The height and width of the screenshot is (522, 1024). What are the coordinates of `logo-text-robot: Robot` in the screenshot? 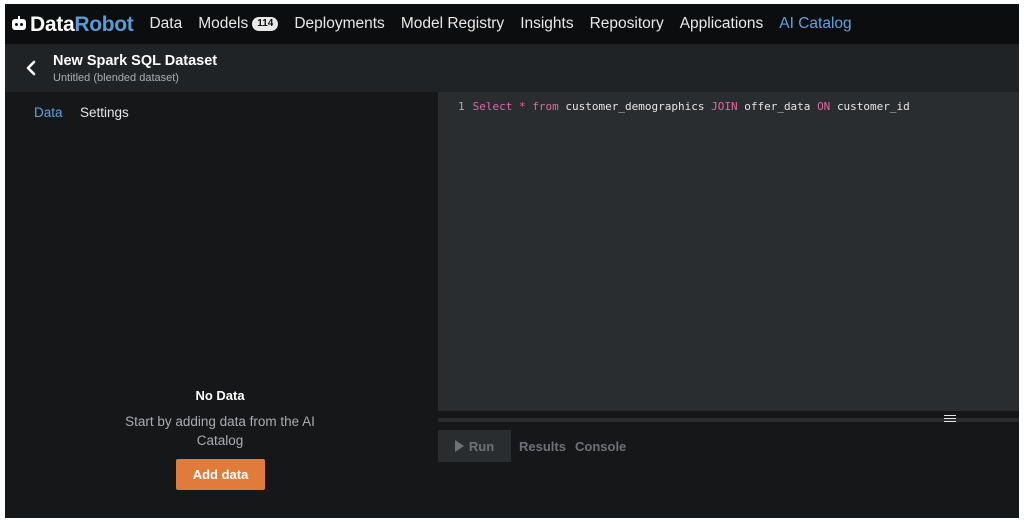 It's located at (104, 24).